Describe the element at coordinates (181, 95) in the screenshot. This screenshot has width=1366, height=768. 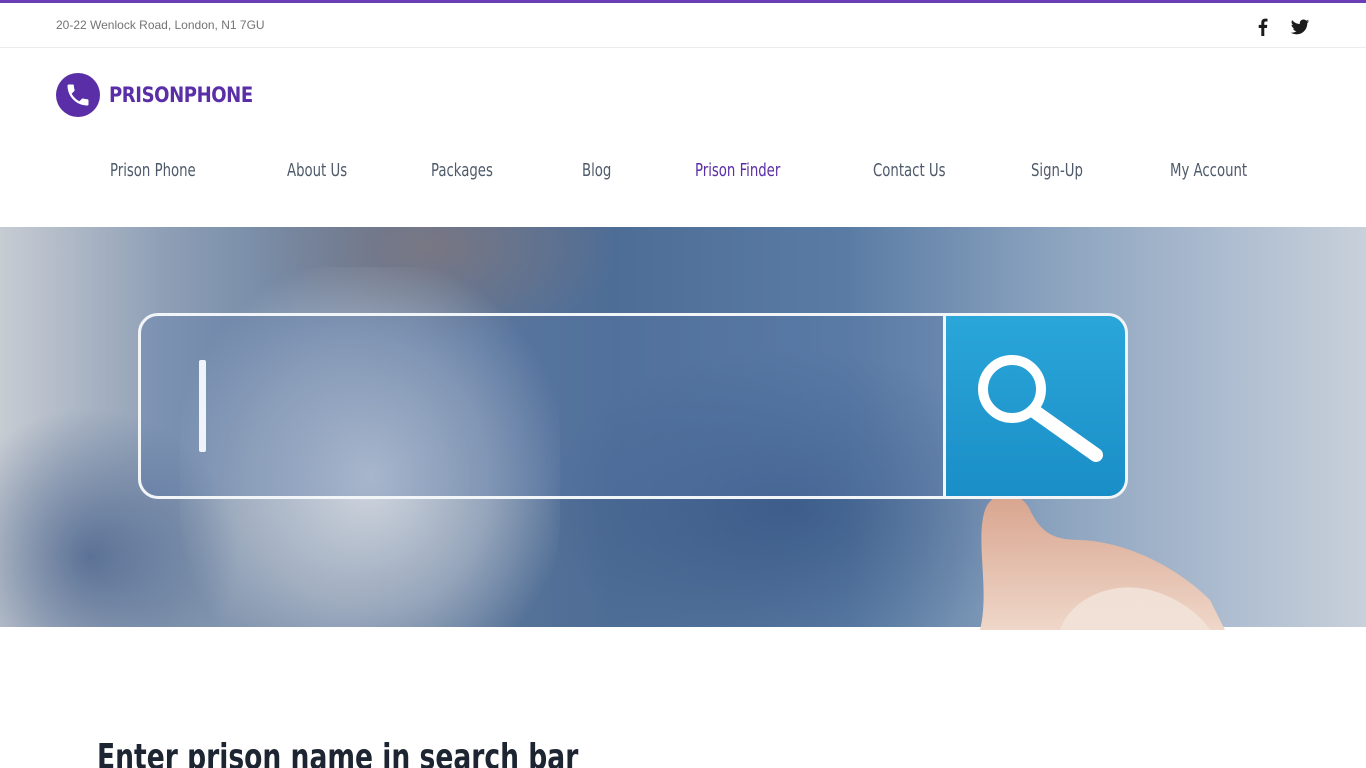
I see `brand-name: PRISONPHONE` at that location.